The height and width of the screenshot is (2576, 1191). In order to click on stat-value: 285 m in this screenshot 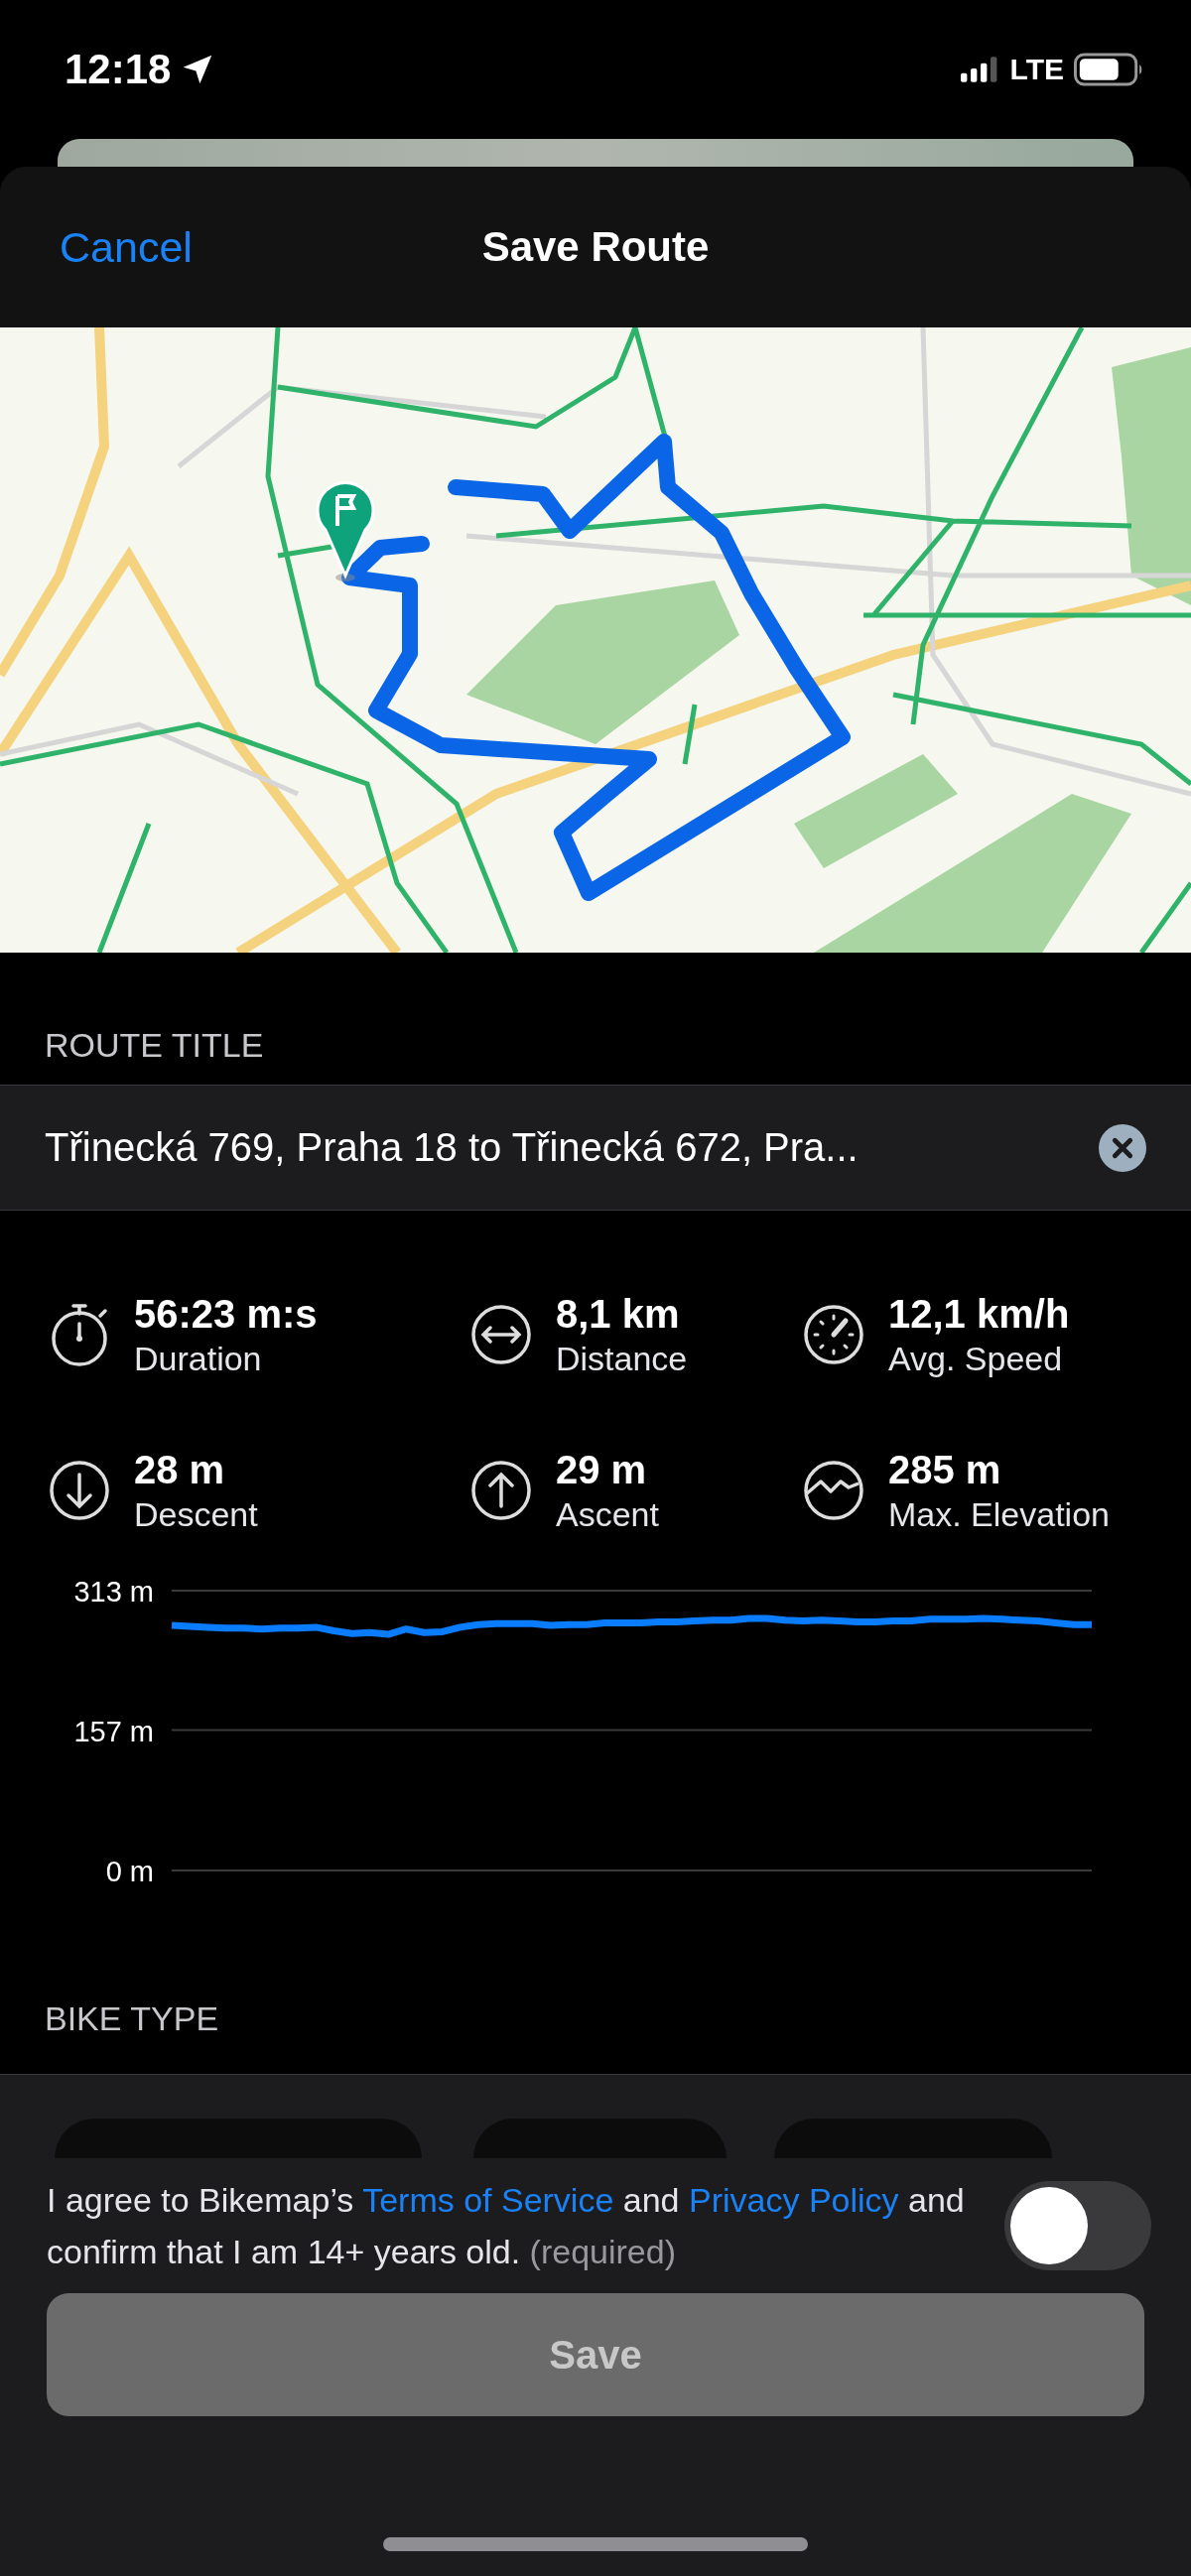, I will do `click(945, 1470)`.